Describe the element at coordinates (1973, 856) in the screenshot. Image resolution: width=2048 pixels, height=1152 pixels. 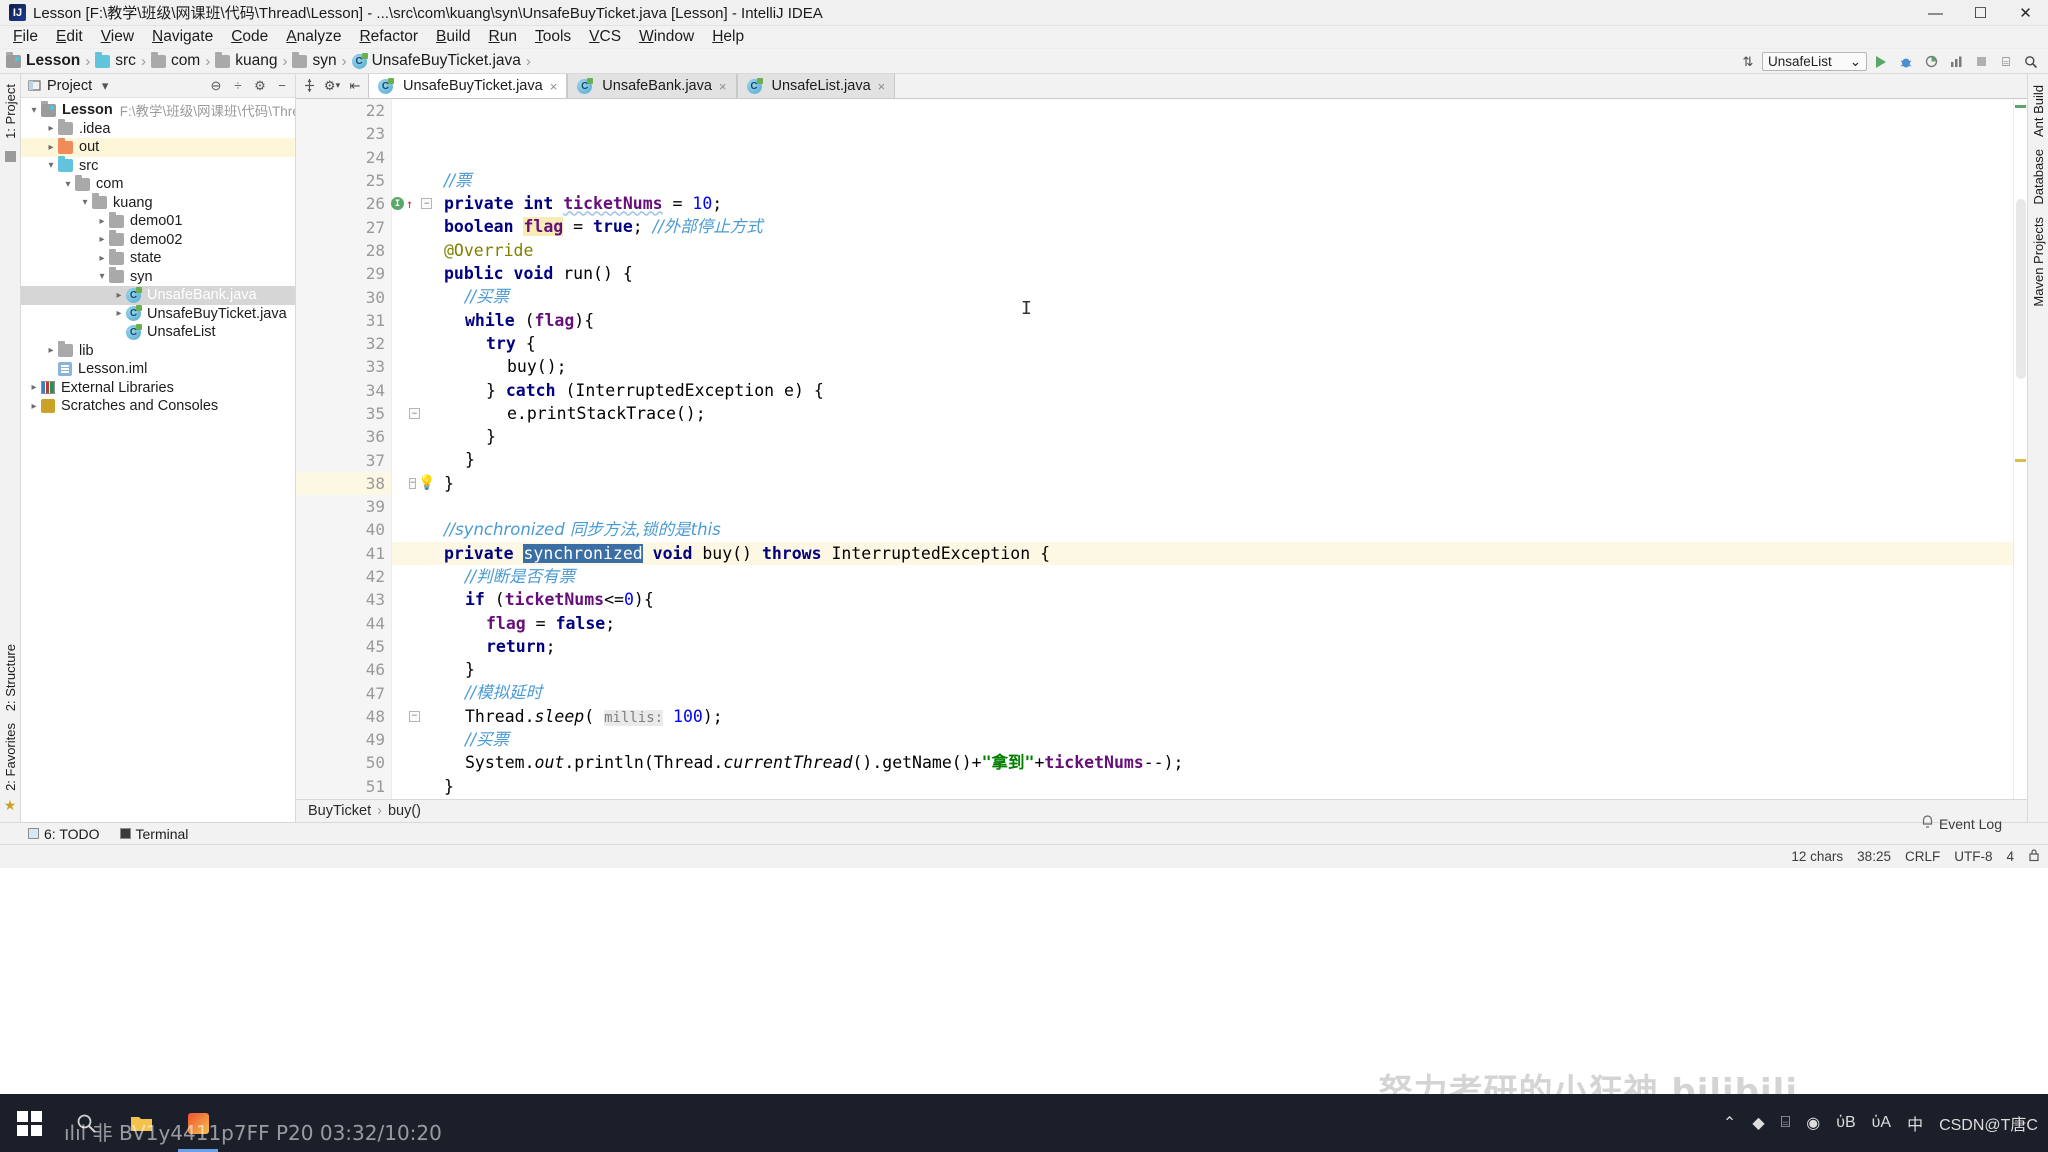
I see `status-encoding: UTF-8` at that location.